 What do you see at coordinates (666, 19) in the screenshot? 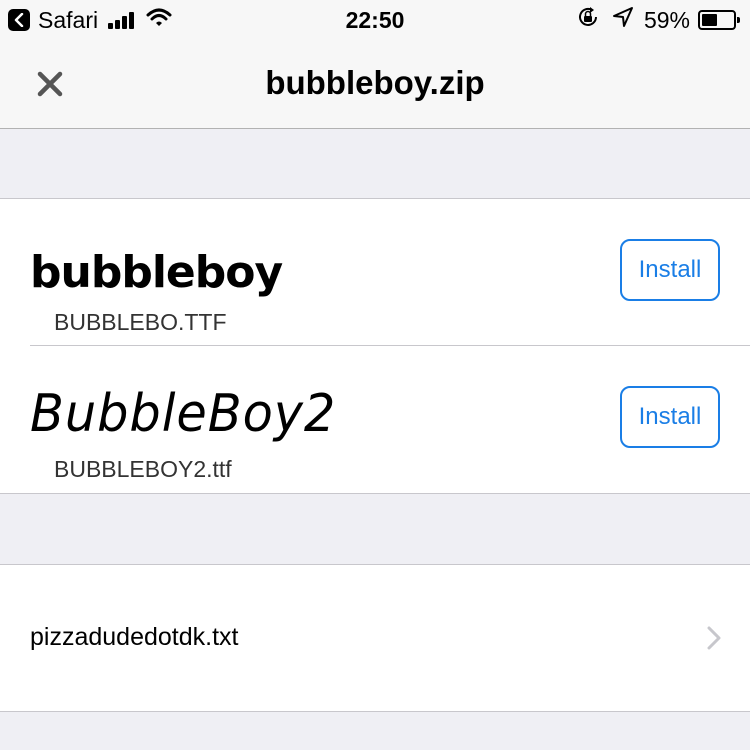
I see `battery-percent: 59%` at bounding box center [666, 19].